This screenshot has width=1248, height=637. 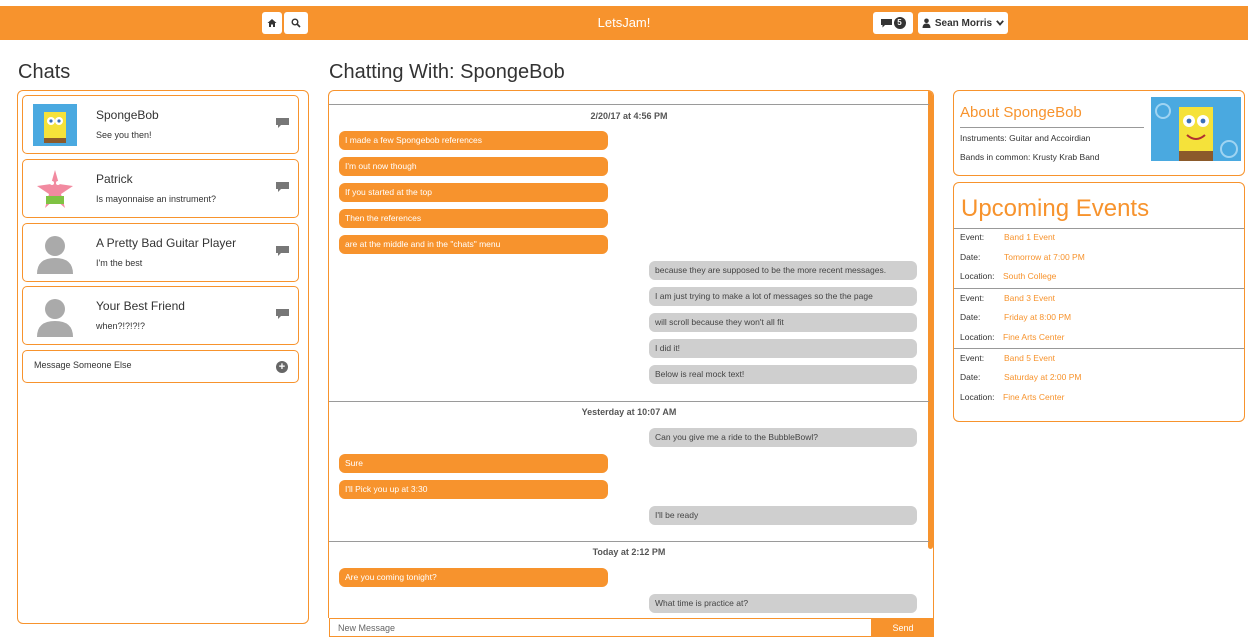 What do you see at coordinates (783, 322) in the screenshot?
I see `message-received: will scroll because they won't all fit` at bounding box center [783, 322].